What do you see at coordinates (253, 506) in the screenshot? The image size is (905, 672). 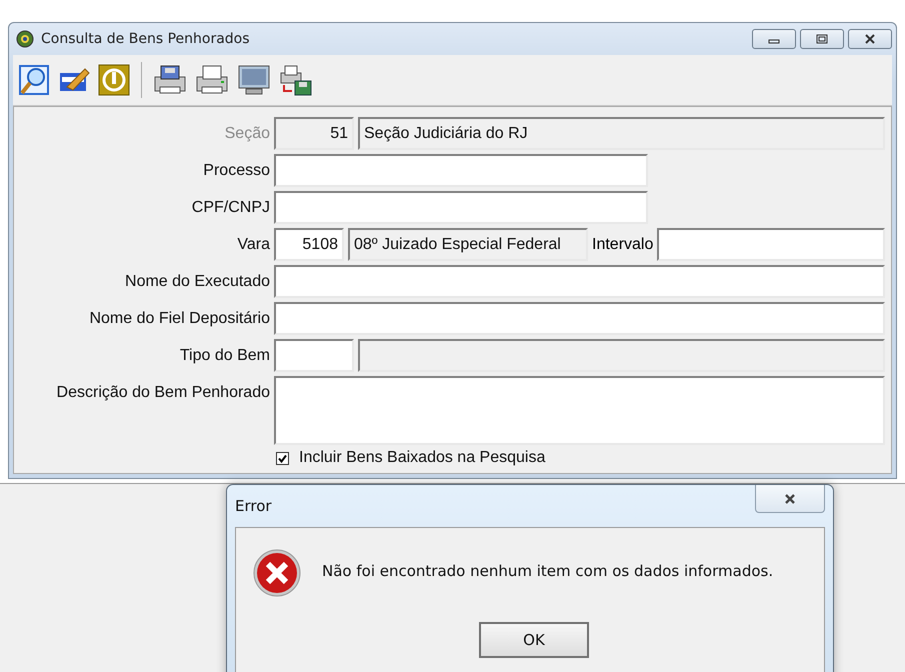 I see `dialog-title: Error` at bounding box center [253, 506].